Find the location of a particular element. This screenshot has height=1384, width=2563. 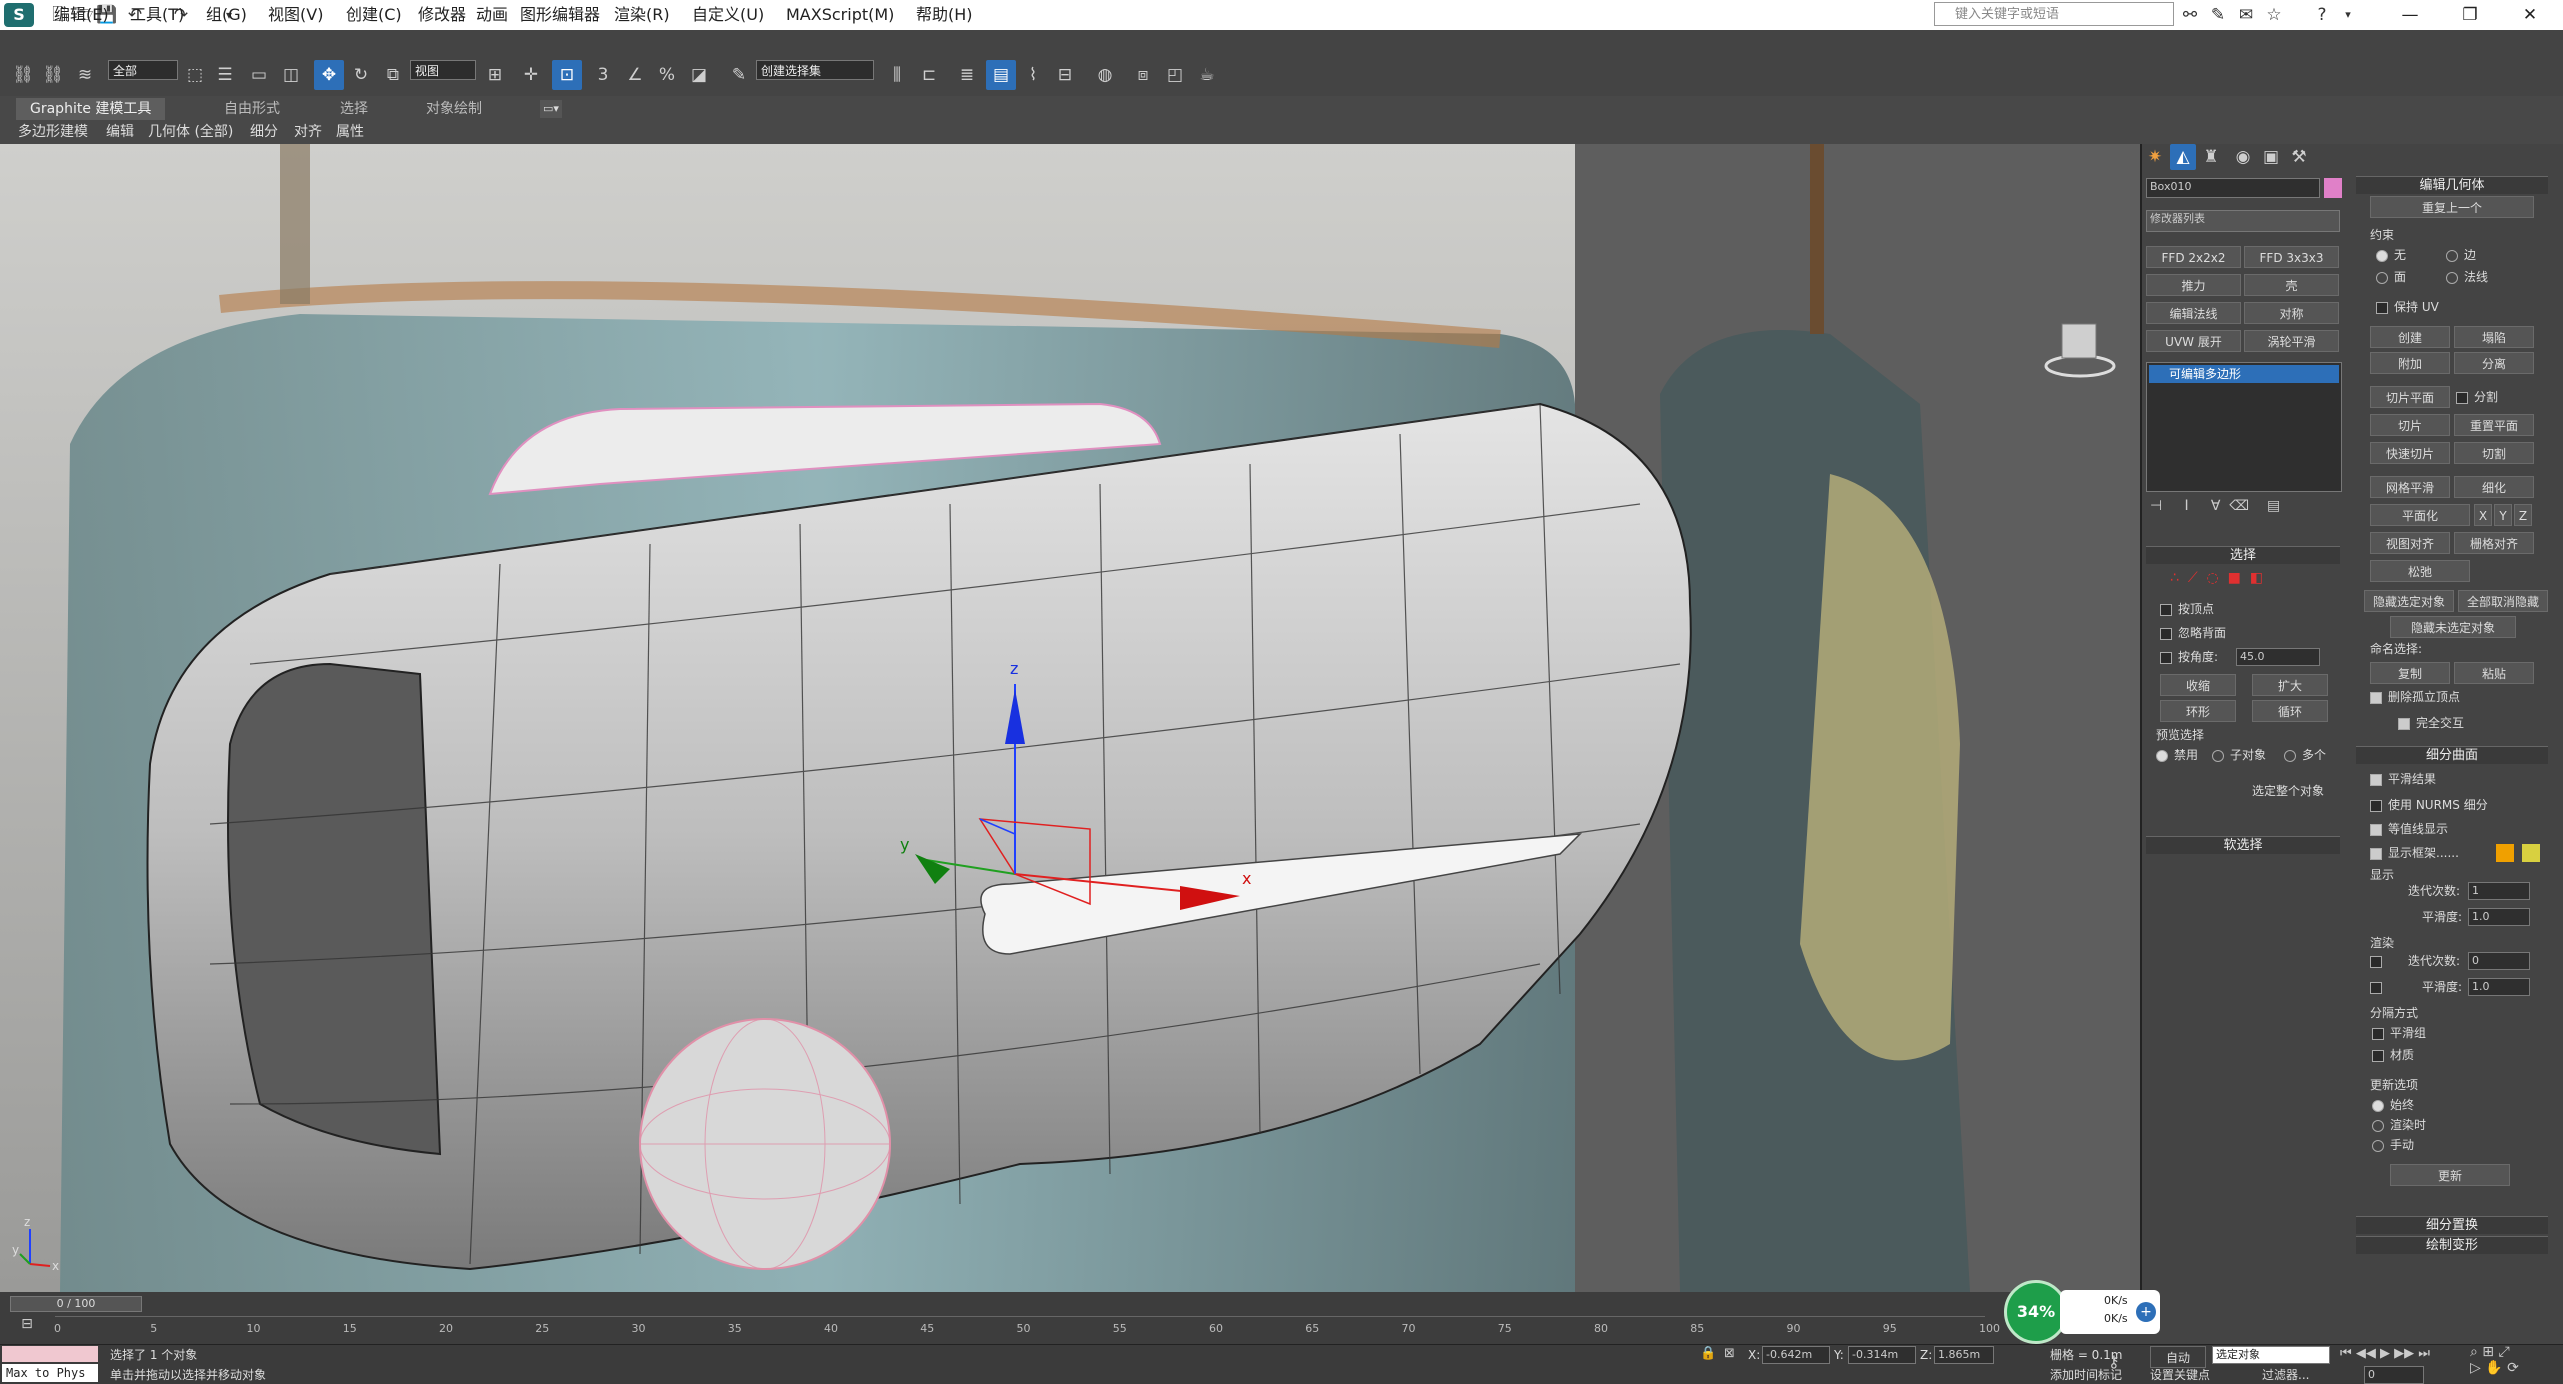

isoline-display-checkbox: 等值线显示 is located at coordinates (2409, 829).